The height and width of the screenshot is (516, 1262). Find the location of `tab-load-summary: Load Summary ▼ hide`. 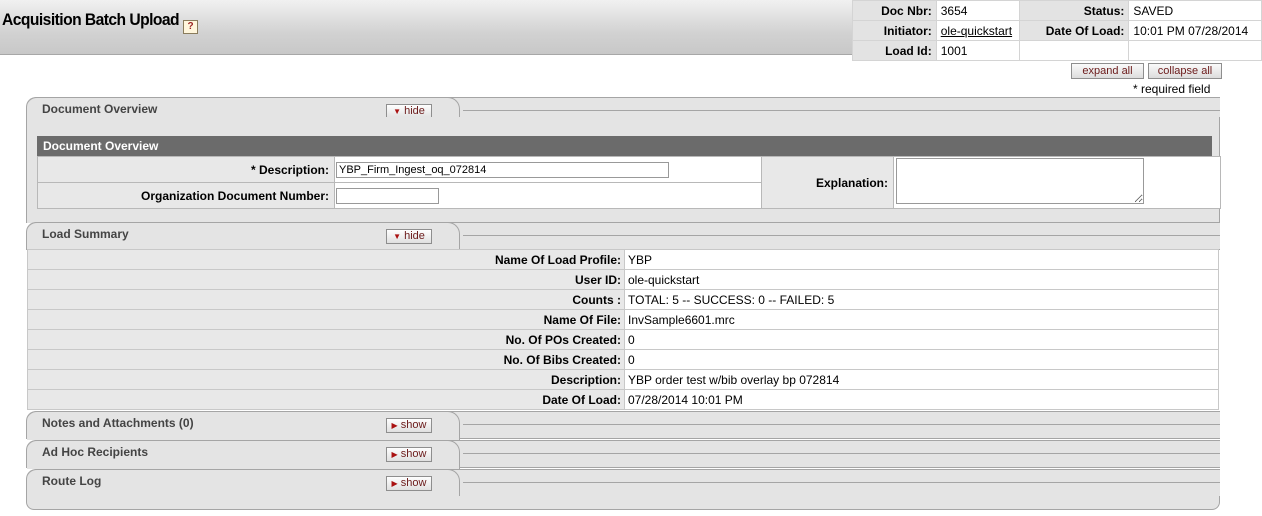

tab-load-summary: Load Summary ▼ hide is located at coordinates (623, 236).